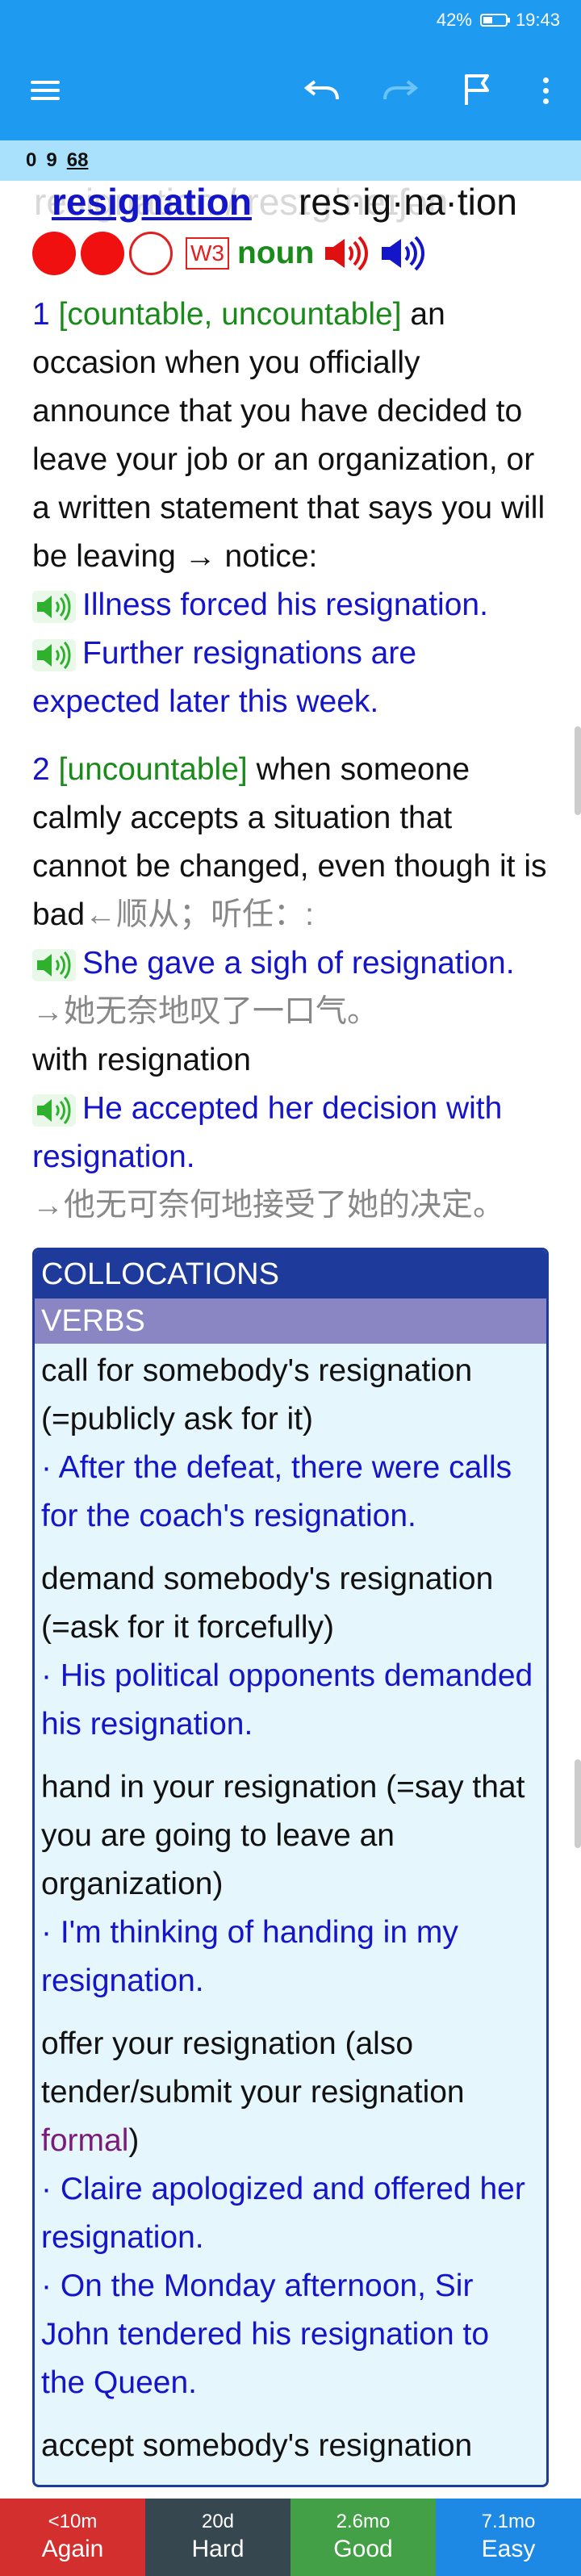 This screenshot has height=2576, width=581. I want to click on register-label: formal, so click(85, 2140).